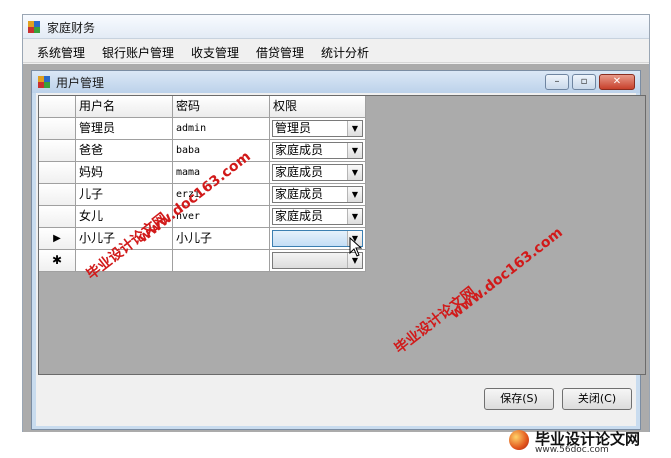  Describe the element at coordinates (215, 52) in the screenshot. I see `menu-income-expense: 收支管理` at that location.